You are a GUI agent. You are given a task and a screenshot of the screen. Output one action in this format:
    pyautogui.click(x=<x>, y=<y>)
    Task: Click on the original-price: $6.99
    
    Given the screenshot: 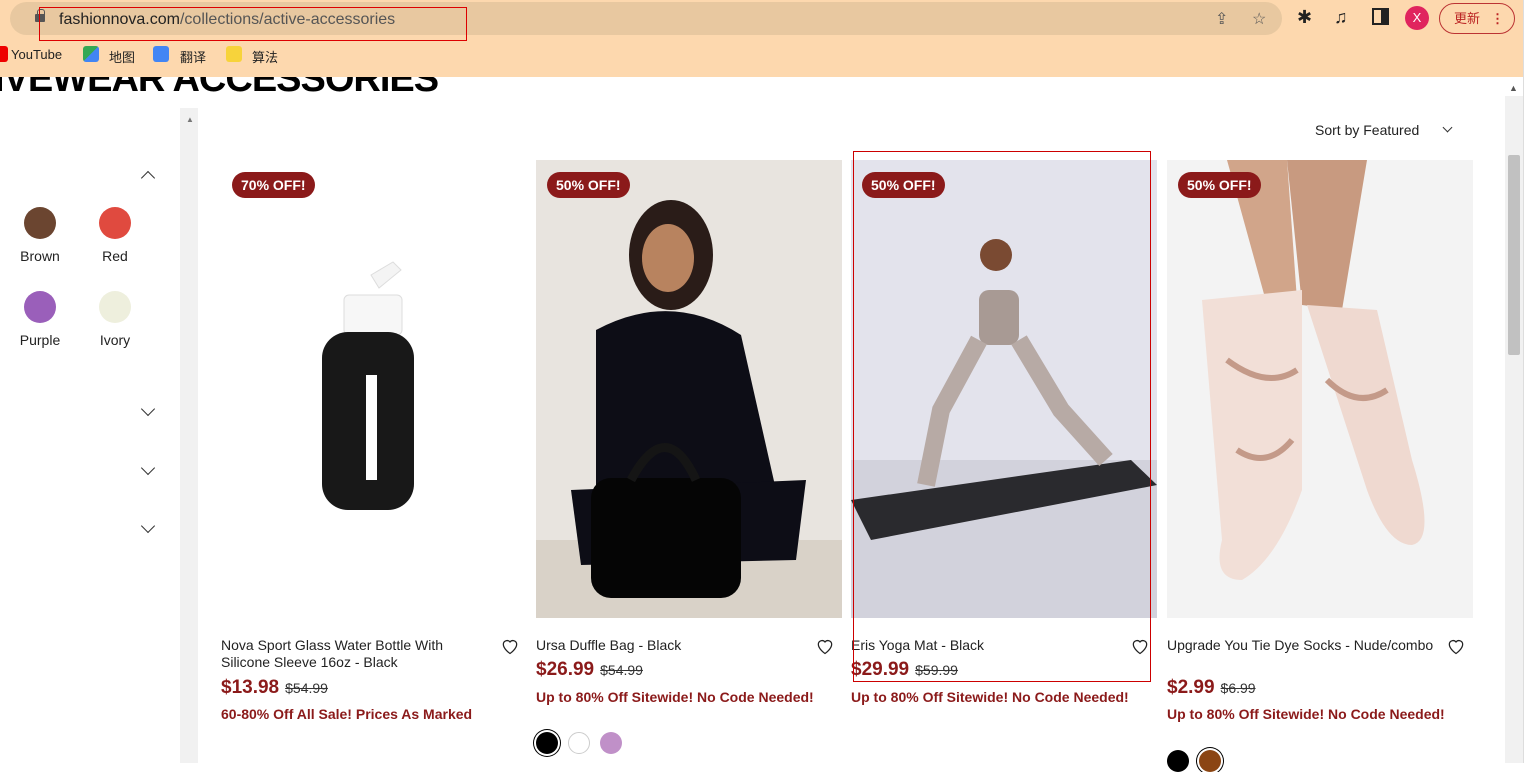 What is the action you would take?
    pyautogui.click(x=1238, y=688)
    